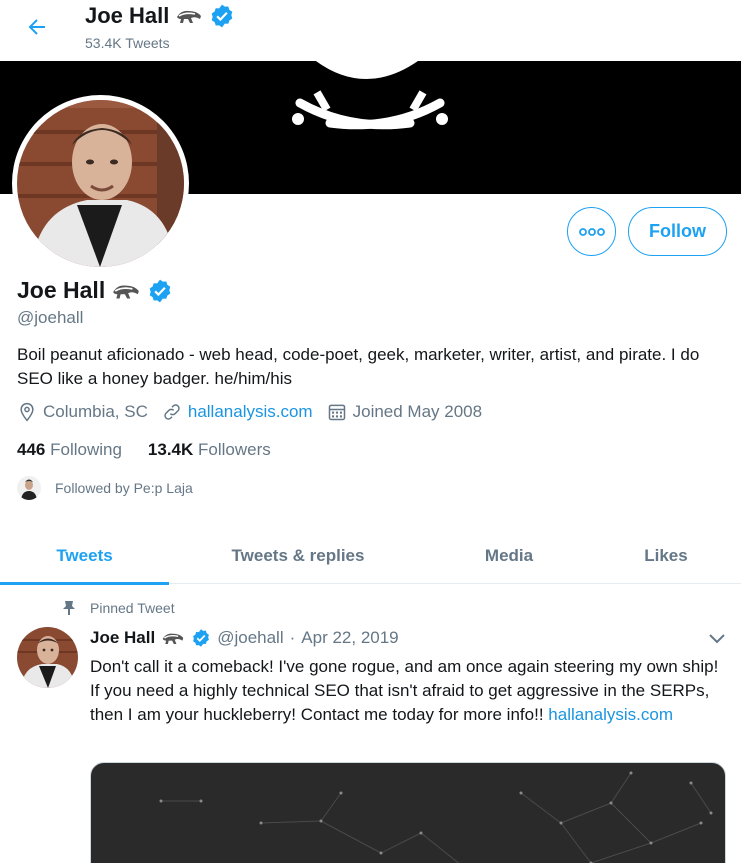 Image resolution: width=741 pixels, height=863 pixels. Describe the element at coordinates (132, 608) in the screenshot. I see `pinned-tweet-label: Pinned Tweet` at that location.